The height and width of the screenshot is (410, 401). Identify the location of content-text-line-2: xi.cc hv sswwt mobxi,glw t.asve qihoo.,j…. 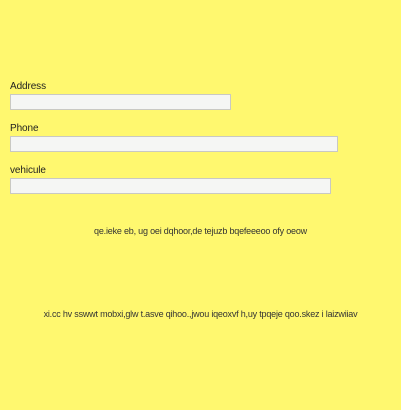
(200, 314).